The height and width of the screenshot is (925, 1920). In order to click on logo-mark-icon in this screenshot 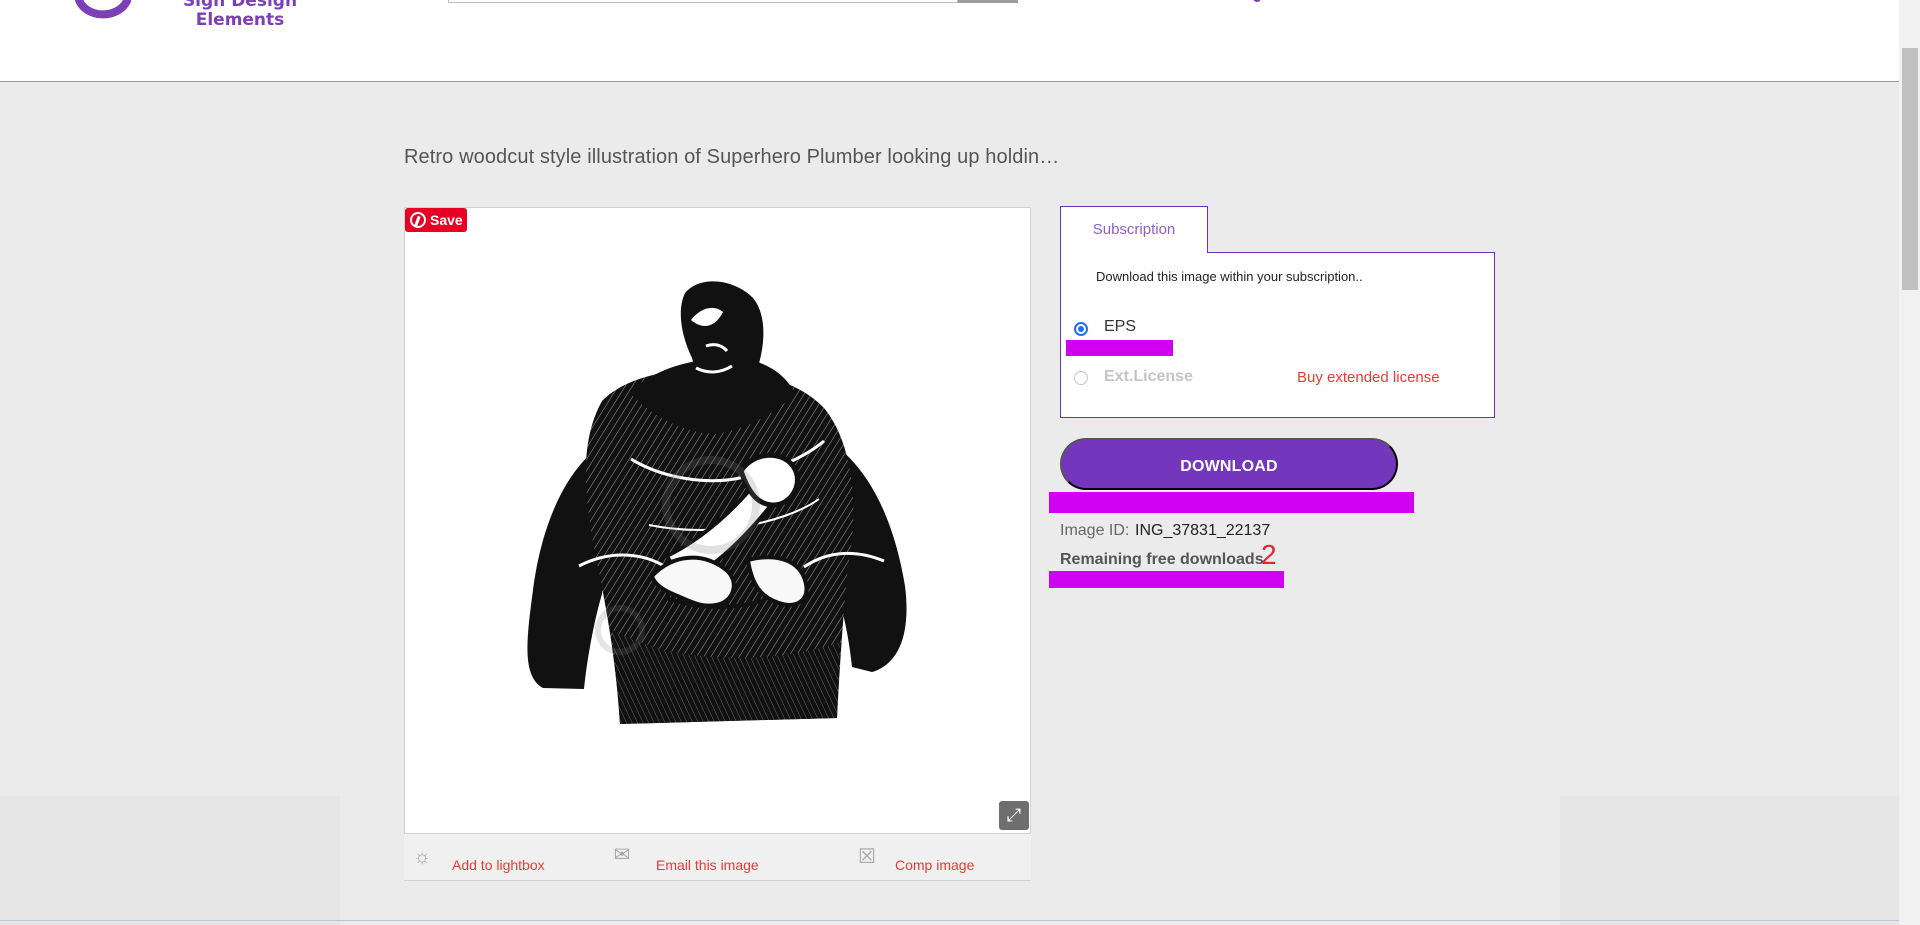, I will do `click(106, 10)`.